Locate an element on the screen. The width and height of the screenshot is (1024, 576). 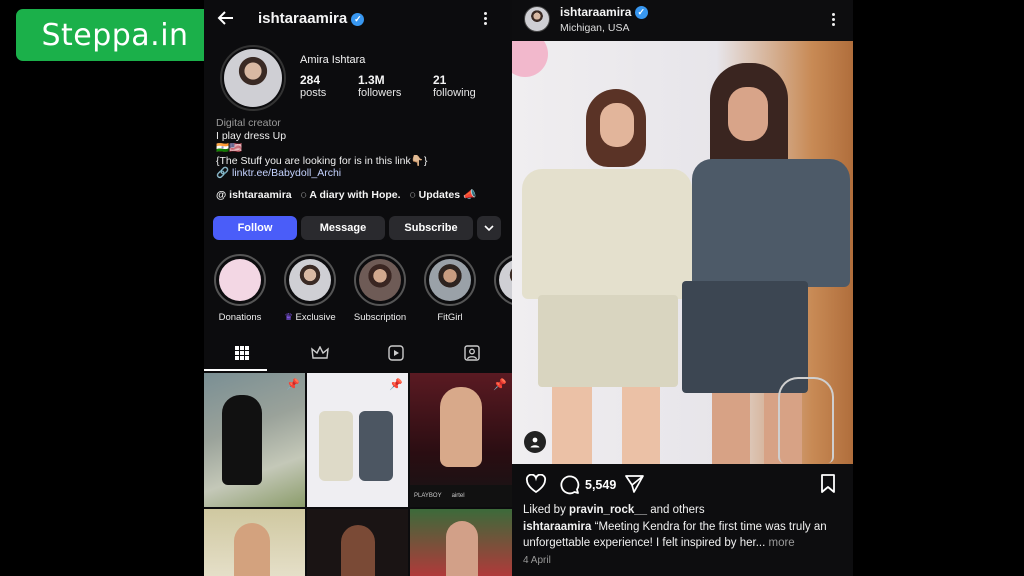
grid-icon is located at coordinates (242, 353).